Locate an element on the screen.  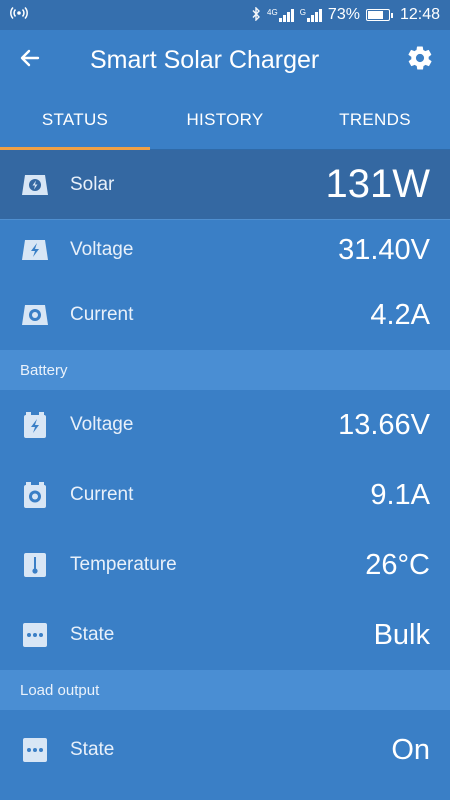
tab-trends: TRENDS is located at coordinates (375, 119).